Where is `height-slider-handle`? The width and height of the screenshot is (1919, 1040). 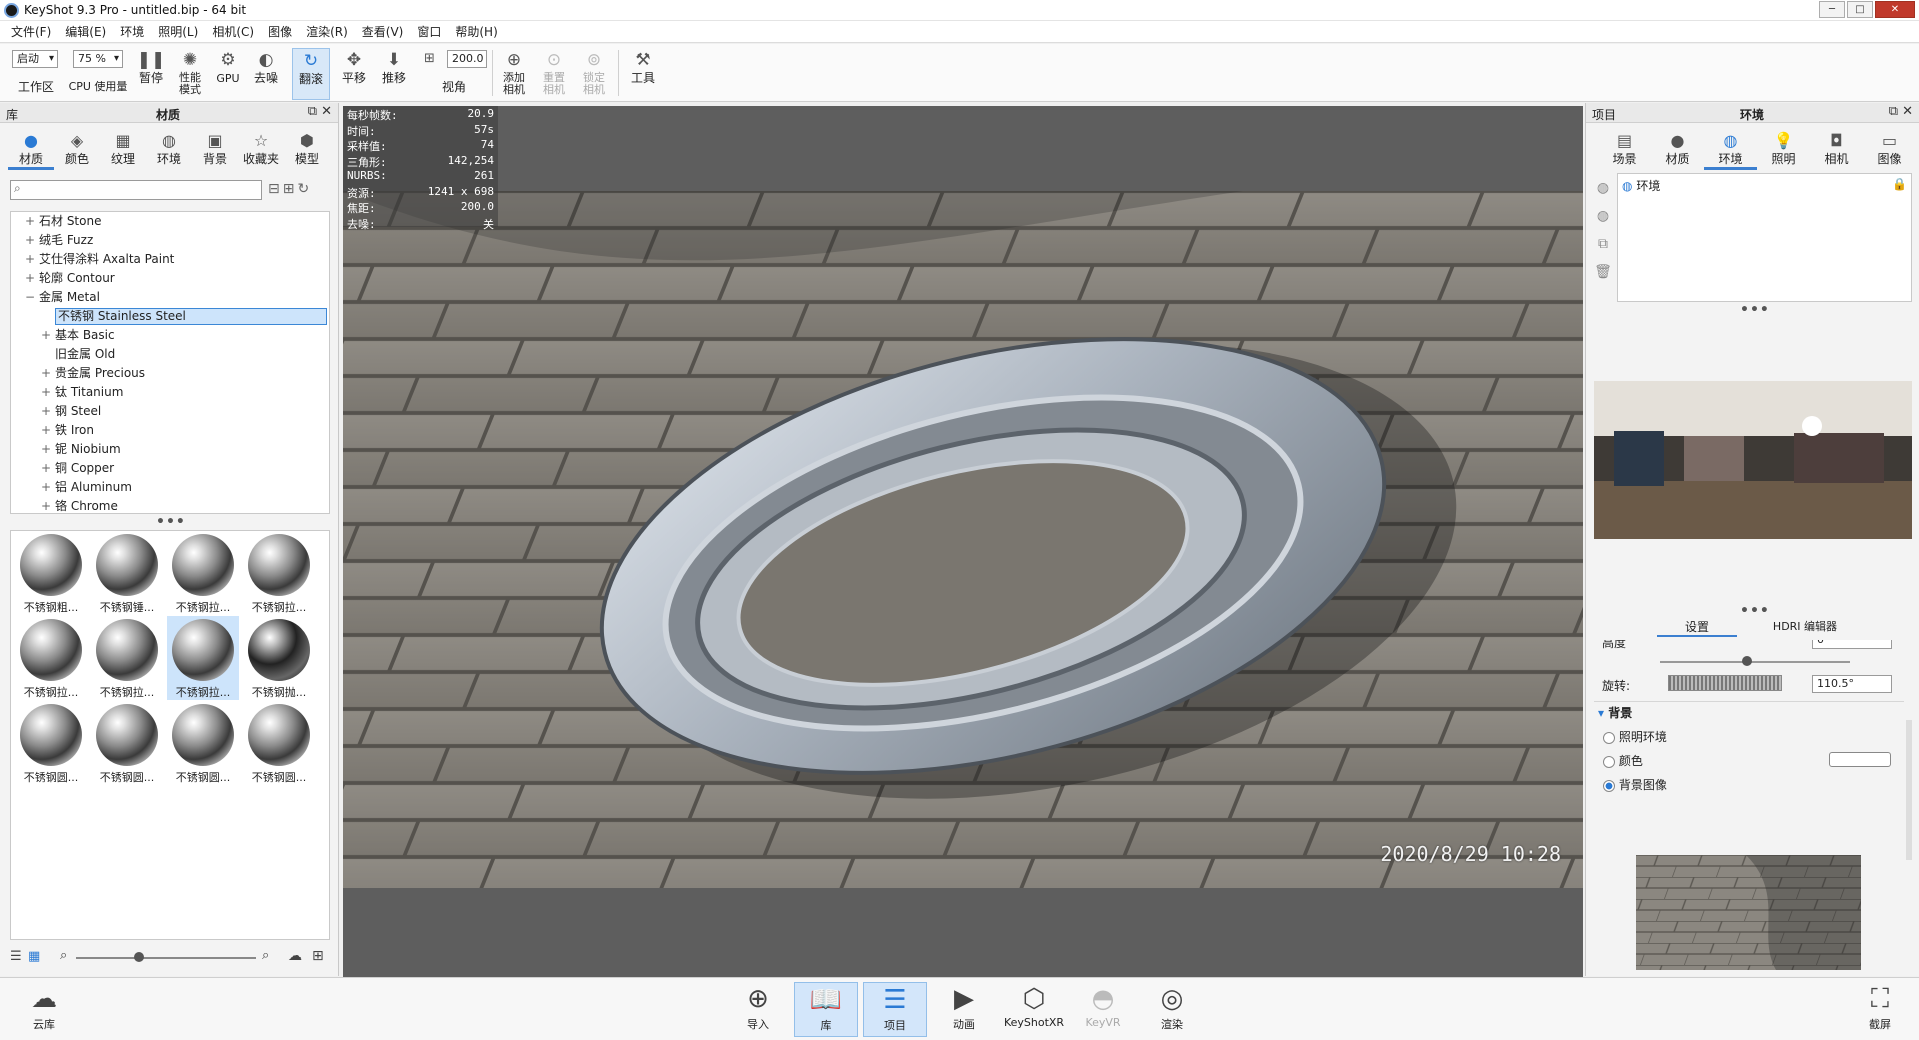 height-slider-handle is located at coordinates (1747, 661).